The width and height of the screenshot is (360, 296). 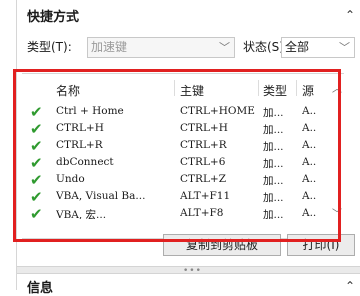 What do you see at coordinates (85, 162) in the screenshot?
I see `row-name: dbConnect` at bounding box center [85, 162].